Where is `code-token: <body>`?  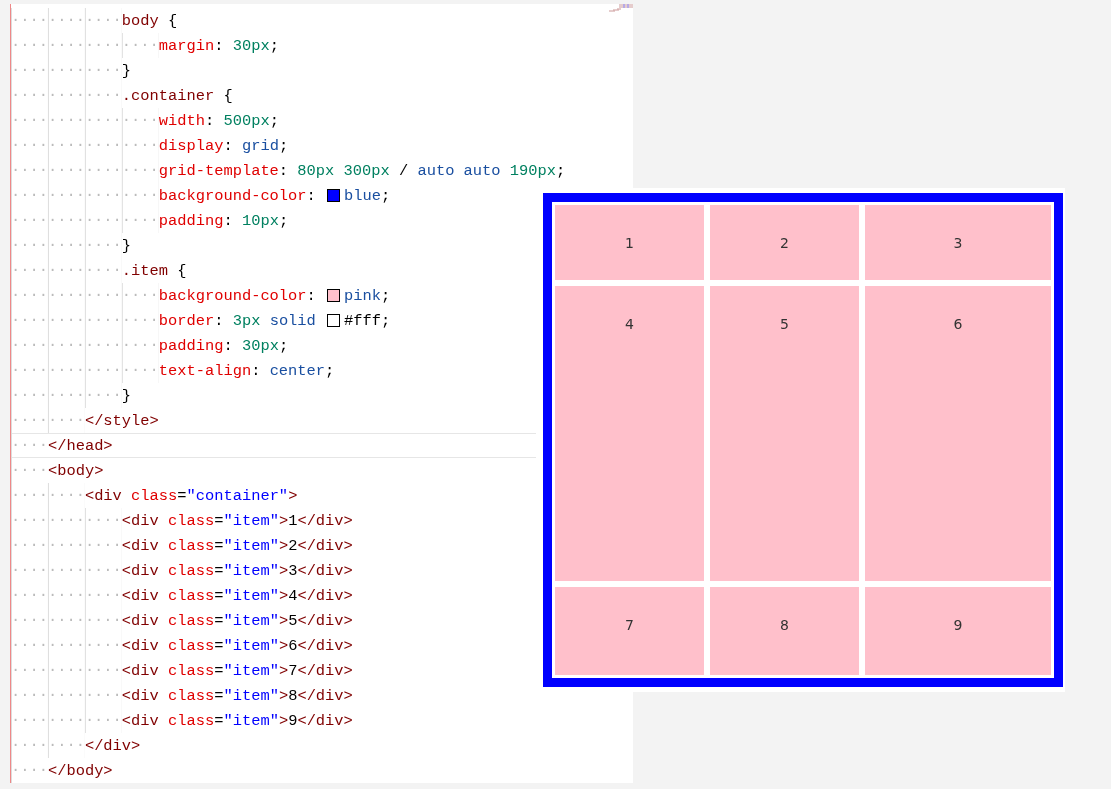
code-token: <body> is located at coordinates (75, 470).